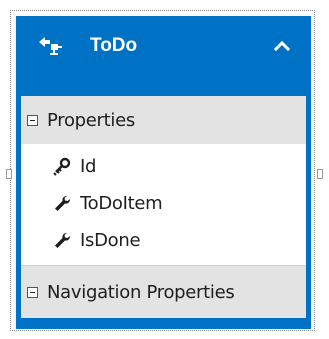 This screenshot has height=339, width=329. Describe the element at coordinates (53, 46) in the screenshot. I see `entity-icon` at that location.